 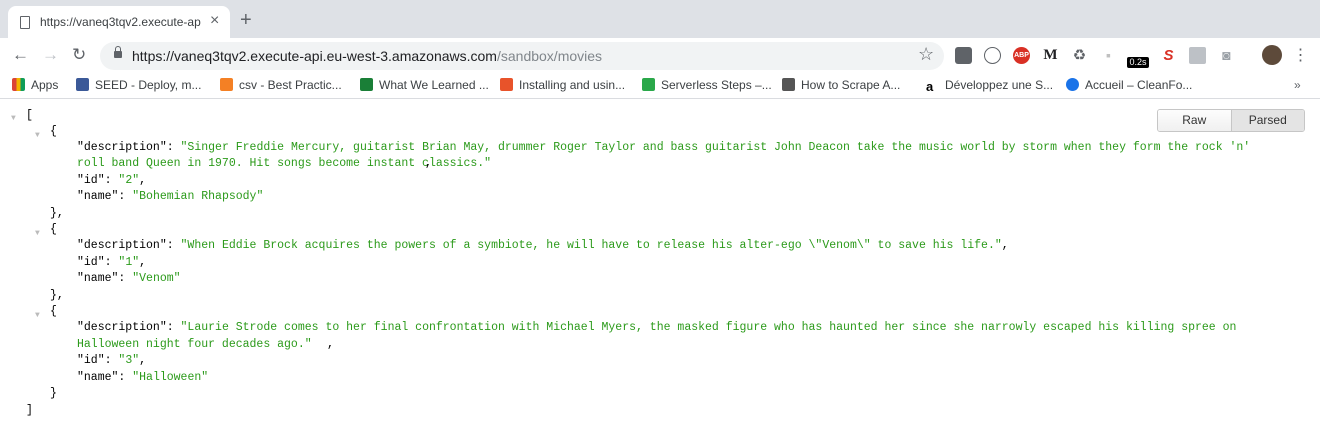 I want to click on reload-icon: ↻, so click(x=79, y=55).